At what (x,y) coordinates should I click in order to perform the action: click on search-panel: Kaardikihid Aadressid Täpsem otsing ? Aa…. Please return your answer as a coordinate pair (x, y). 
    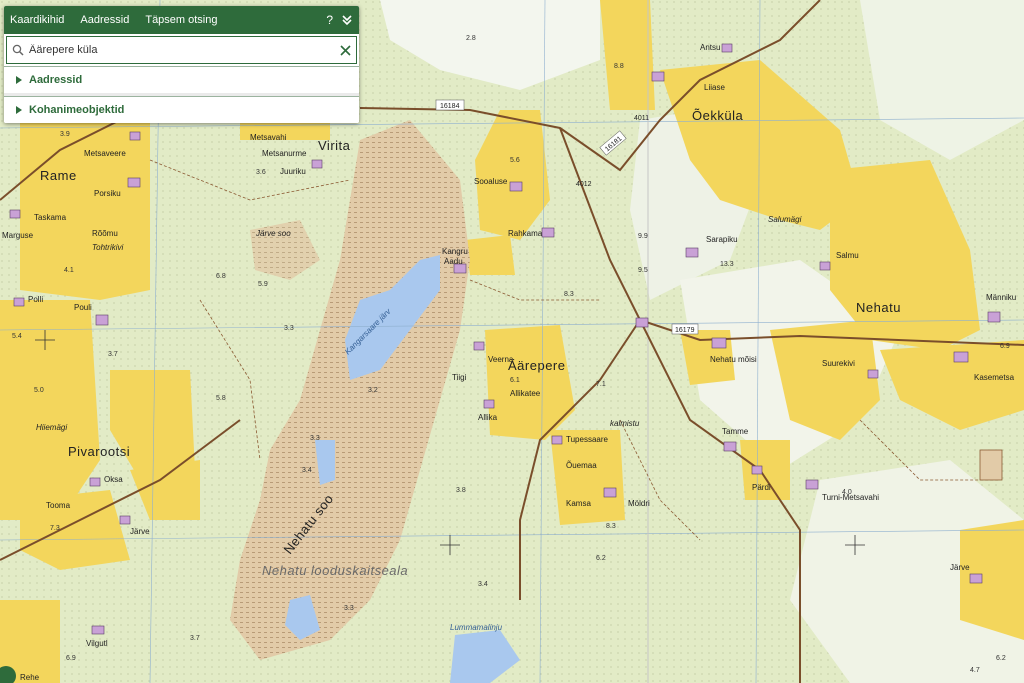
    Looking at the image, I should click on (181, 64).